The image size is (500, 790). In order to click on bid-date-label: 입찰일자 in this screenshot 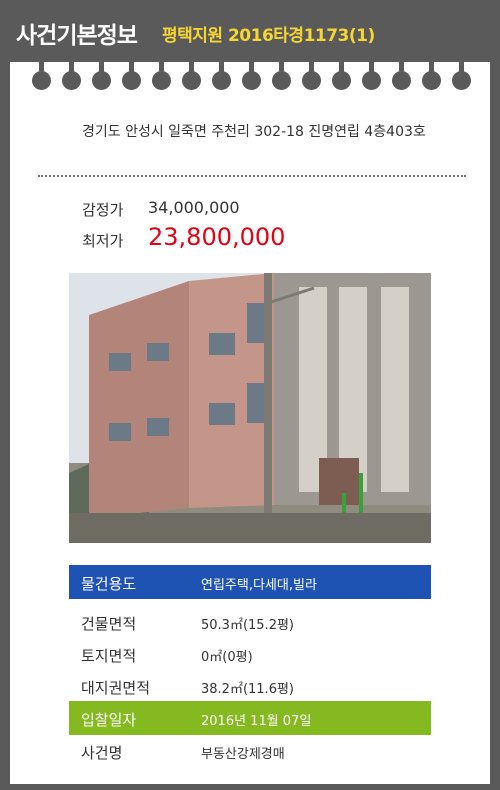, I will do `click(109, 720)`.